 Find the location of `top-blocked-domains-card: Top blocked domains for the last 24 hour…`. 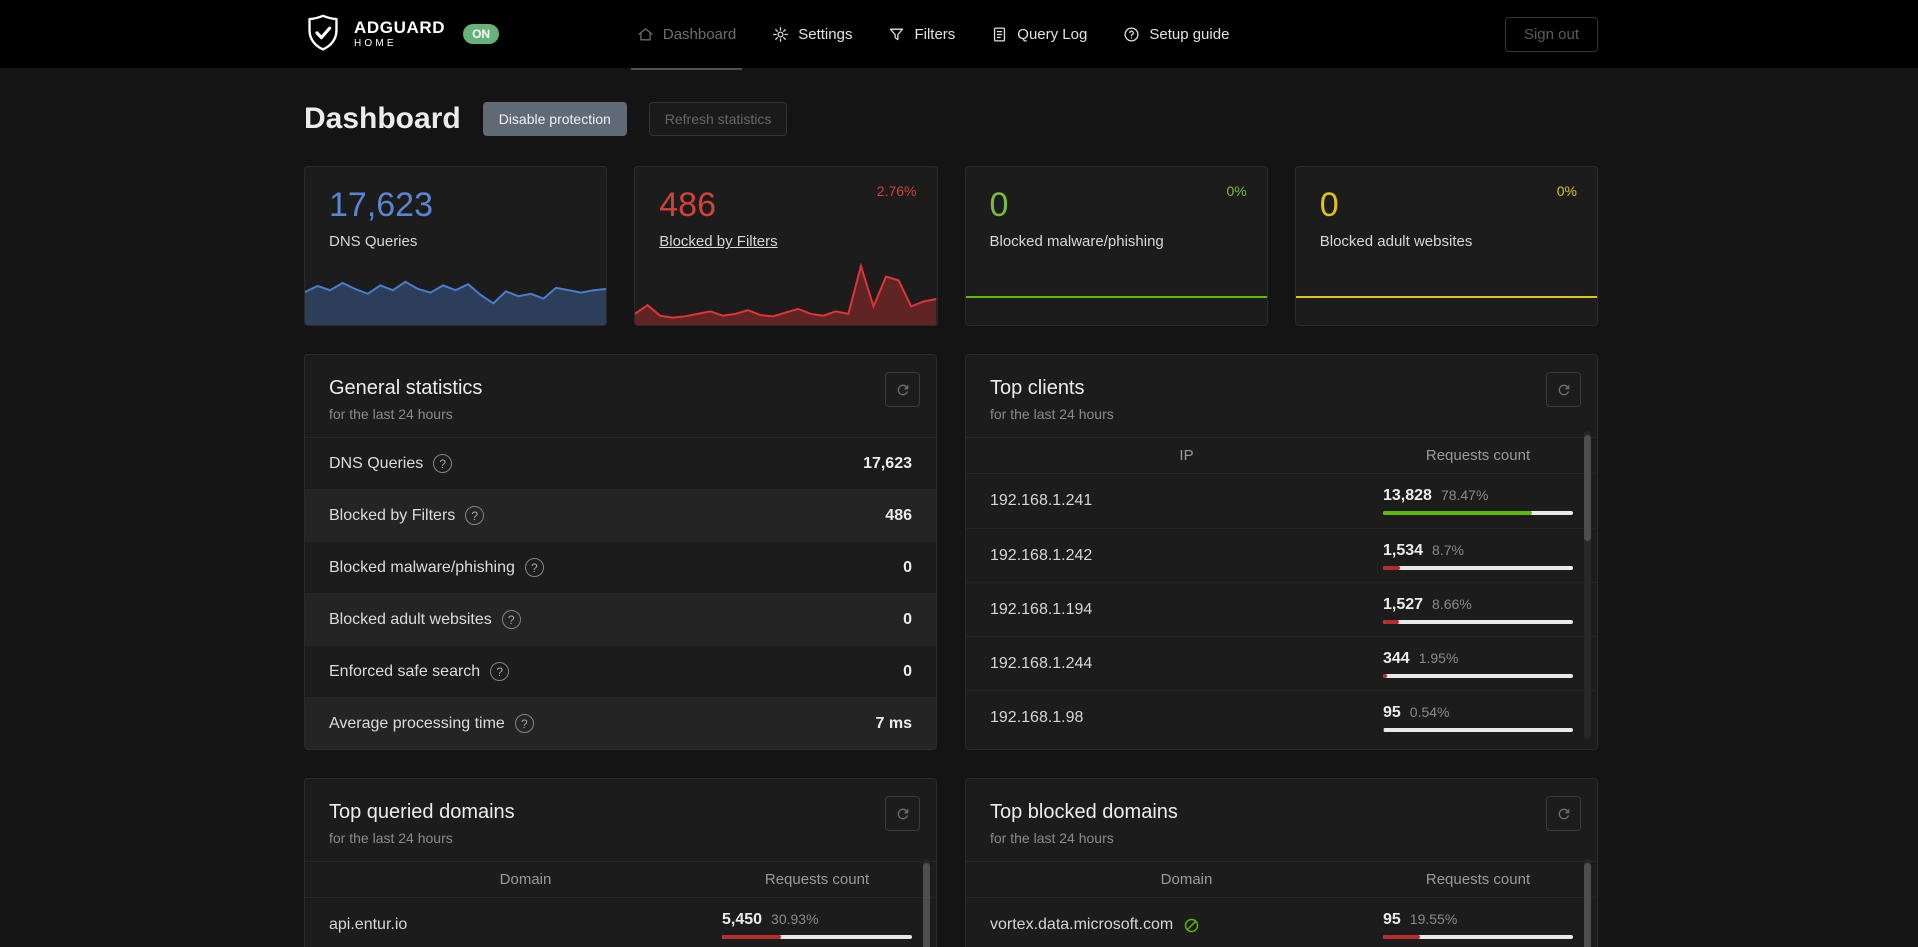

top-blocked-domains-card: Top blocked domains for the last 24 hour… is located at coordinates (1281, 862).